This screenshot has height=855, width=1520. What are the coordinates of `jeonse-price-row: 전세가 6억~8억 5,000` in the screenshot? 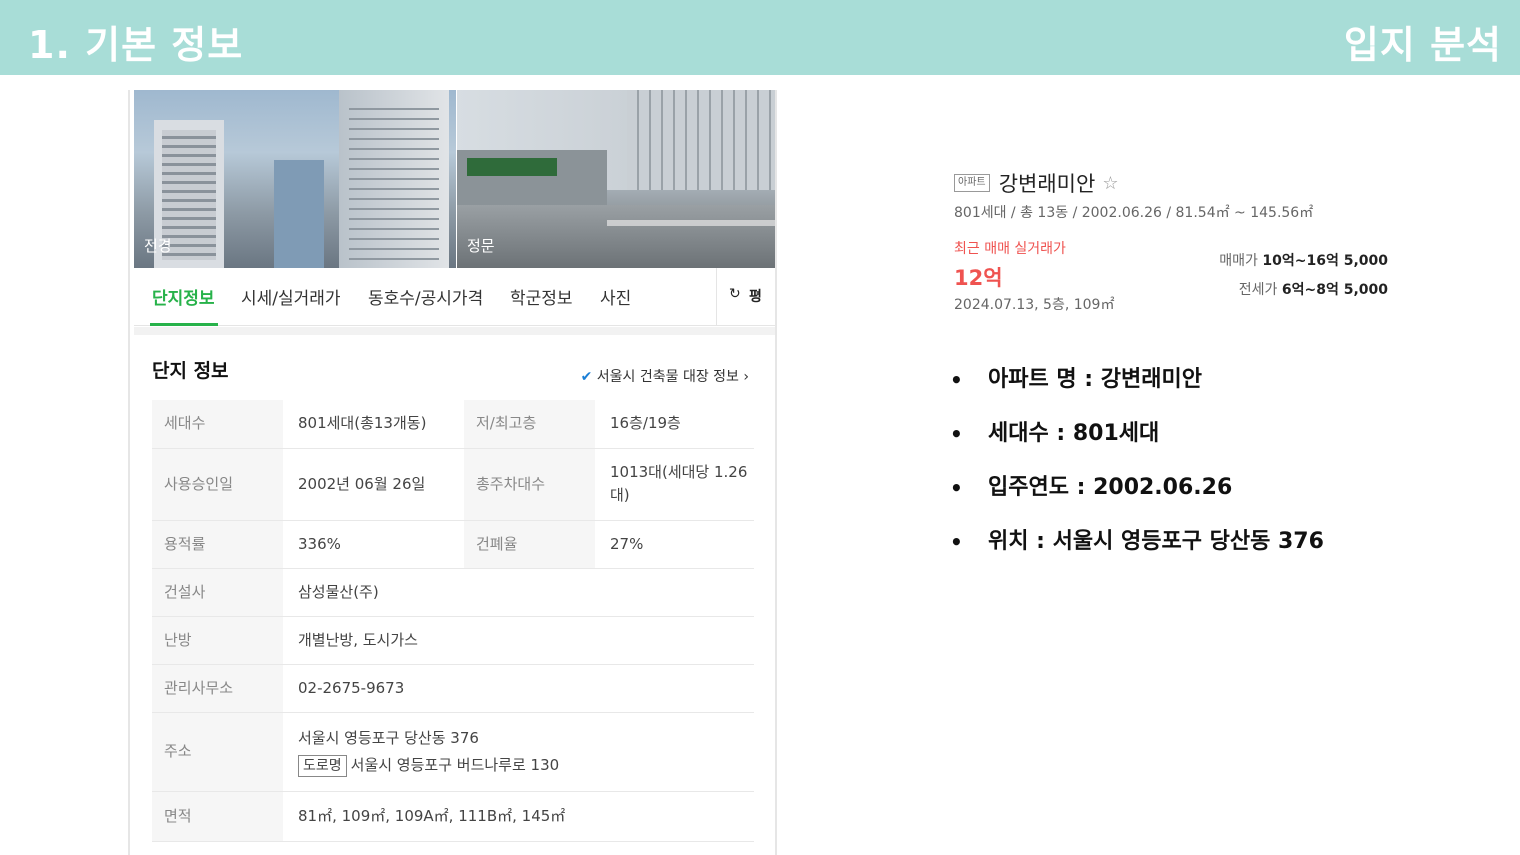 It's located at (1313, 289).